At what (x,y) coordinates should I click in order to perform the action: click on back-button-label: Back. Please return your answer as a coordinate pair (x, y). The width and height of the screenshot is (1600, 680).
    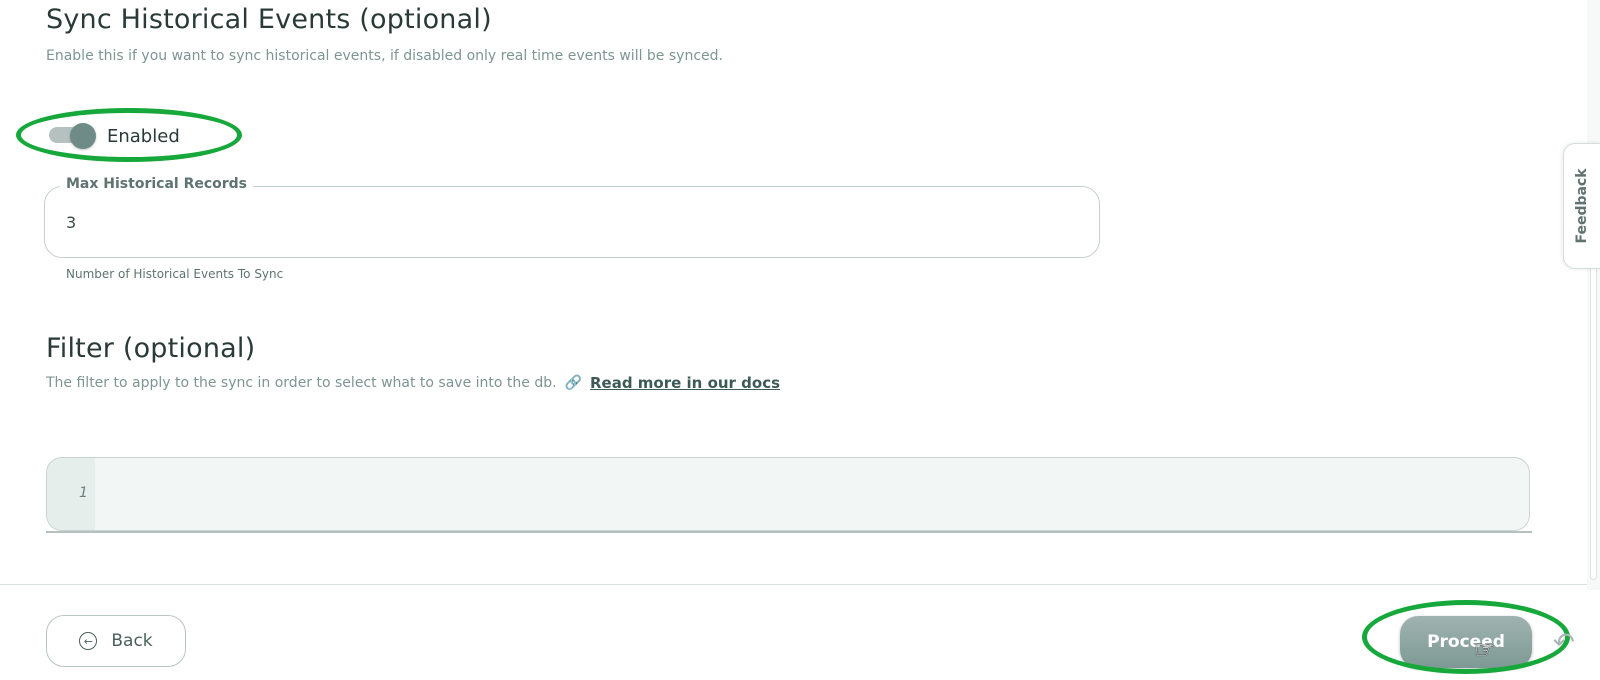
    Looking at the image, I should click on (132, 641).